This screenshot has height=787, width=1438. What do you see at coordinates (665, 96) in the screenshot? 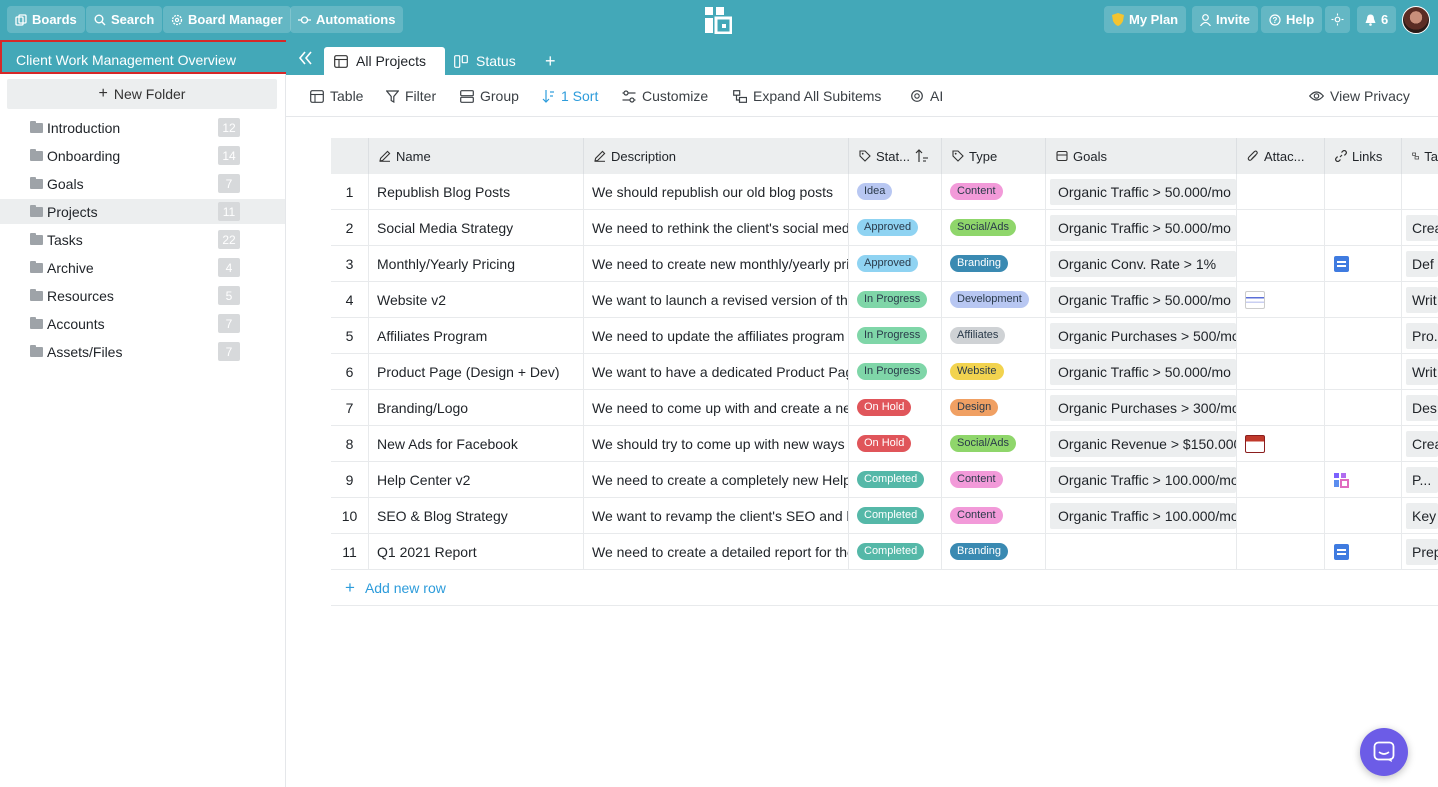
I see `customize-button: Customize` at bounding box center [665, 96].